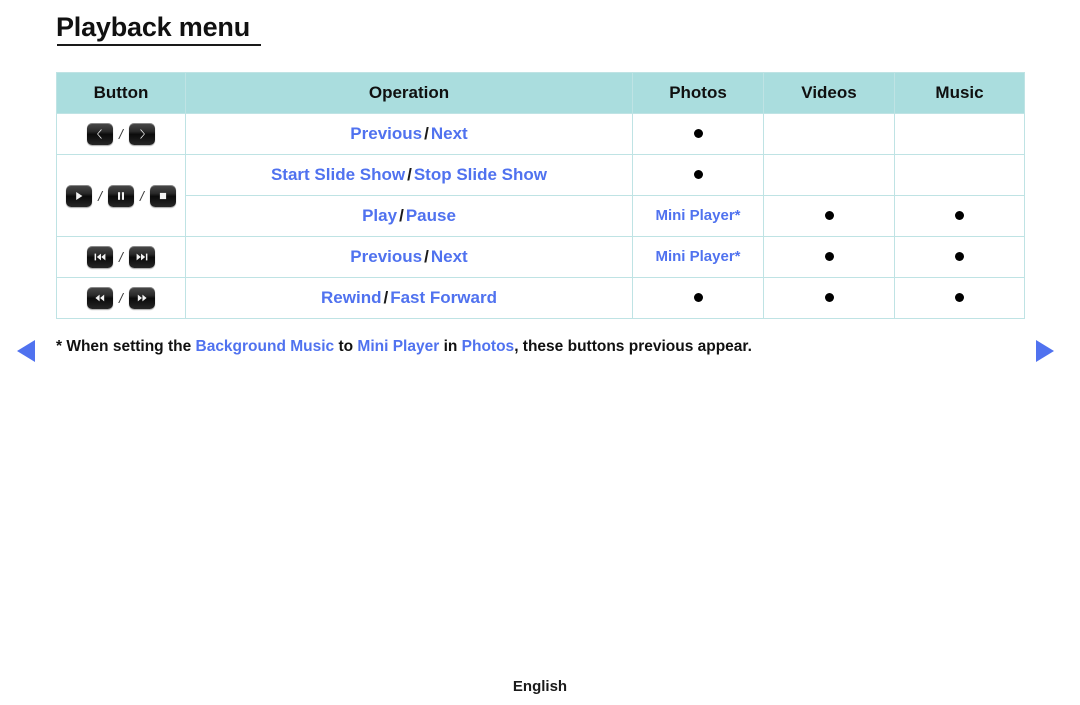 This screenshot has width=1080, height=705. What do you see at coordinates (450, 346) in the screenshot?
I see `footnote-part3: in` at bounding box center [450, 346].